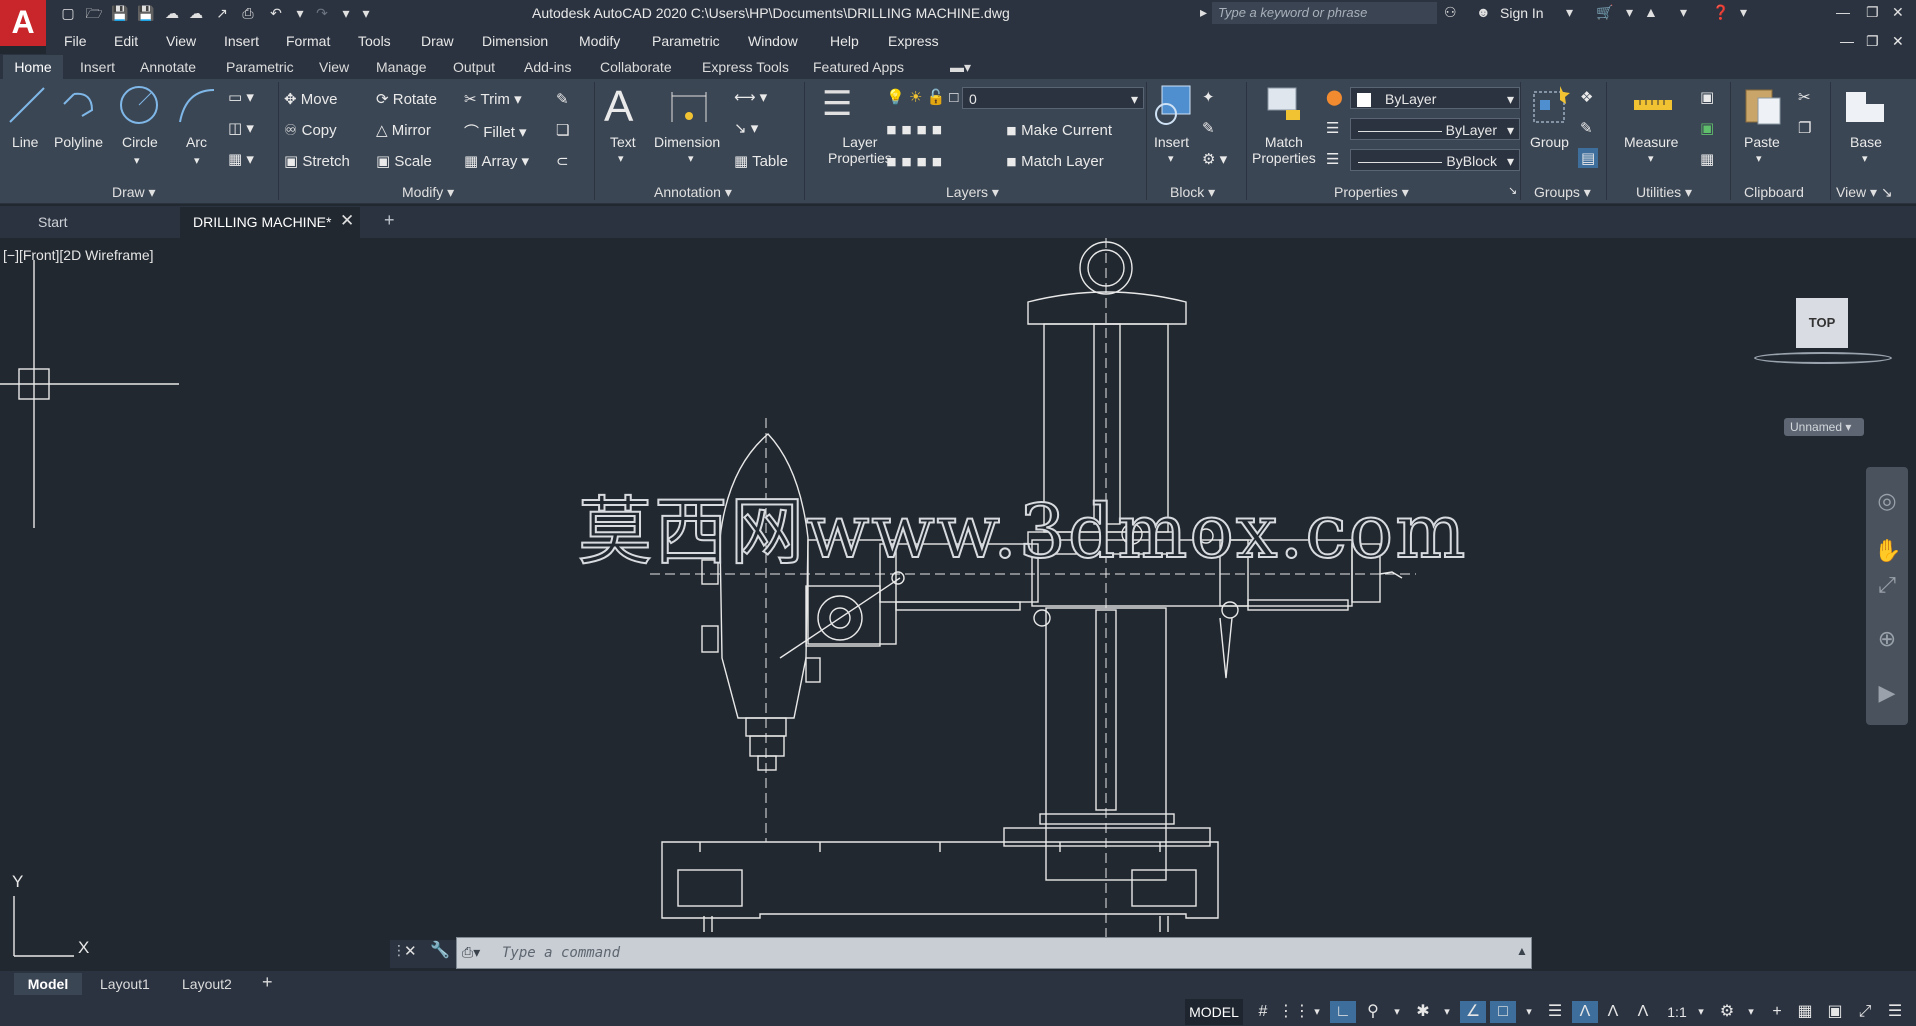 The image size is (1916, 1026). I want to click on print-icon: ⎙, so click(248, 13).